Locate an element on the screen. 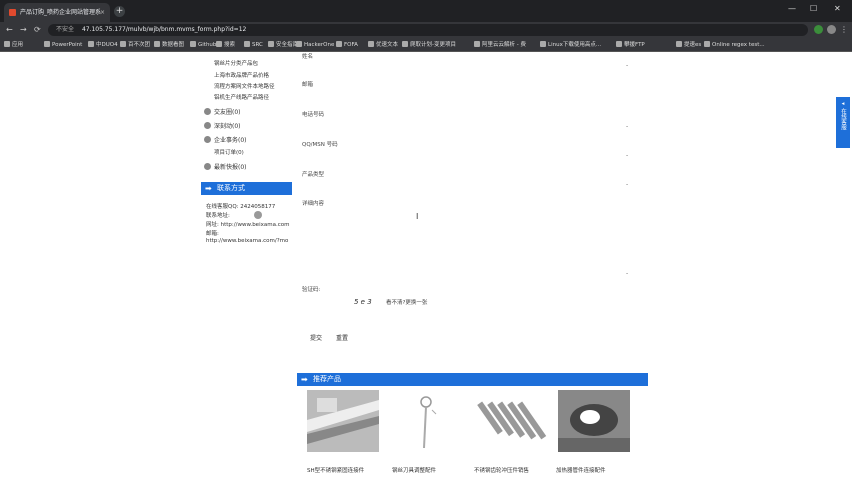  products-title: 推荐产品 is located at coordinates (327, 379).